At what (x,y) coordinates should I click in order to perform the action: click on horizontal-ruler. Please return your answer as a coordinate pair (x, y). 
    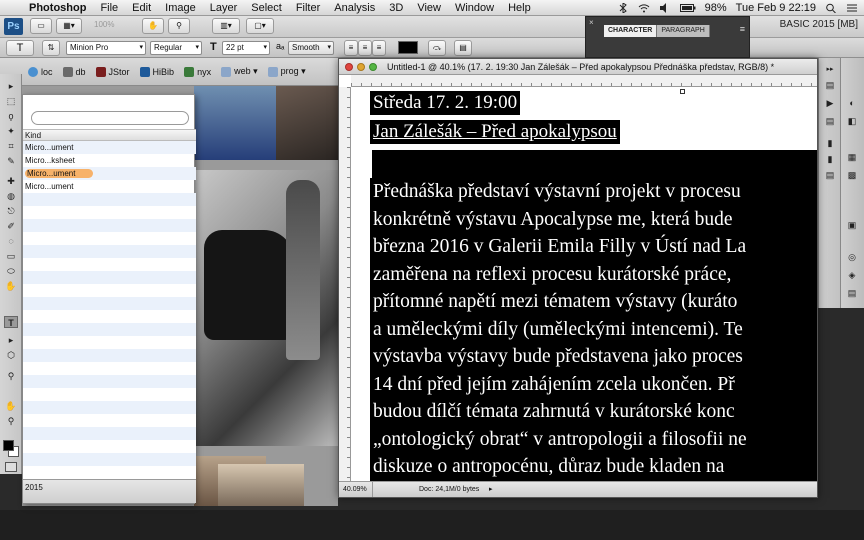
    Looking at the image, I should click on (584, 81).